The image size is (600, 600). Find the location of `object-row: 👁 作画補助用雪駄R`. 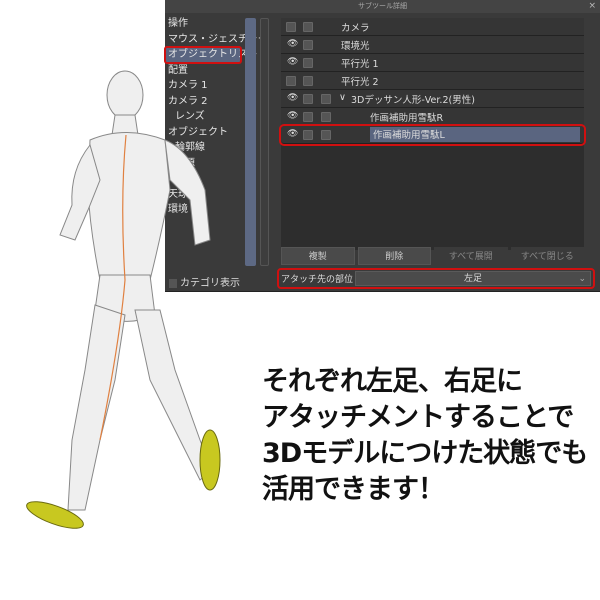

object-row: 👁 作画補助用雪駄R is located at coordinates (432, 117).